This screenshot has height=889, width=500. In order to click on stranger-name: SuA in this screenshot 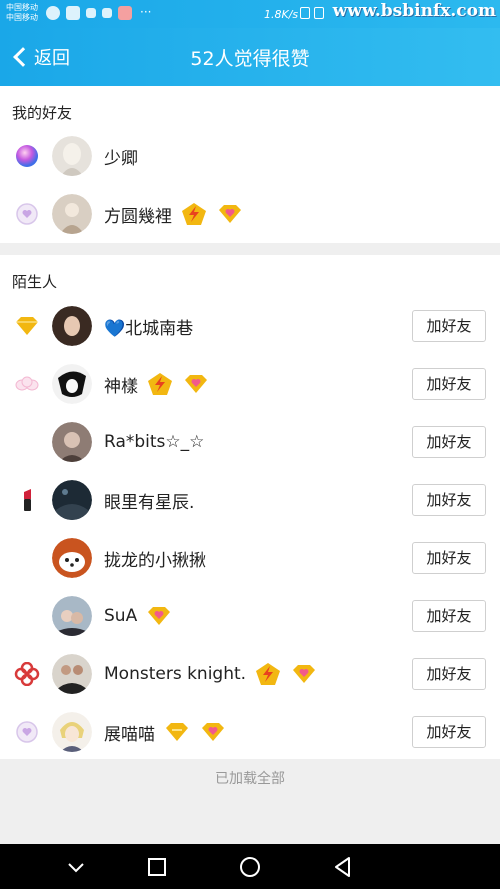, I will do `click(121, 616)`.